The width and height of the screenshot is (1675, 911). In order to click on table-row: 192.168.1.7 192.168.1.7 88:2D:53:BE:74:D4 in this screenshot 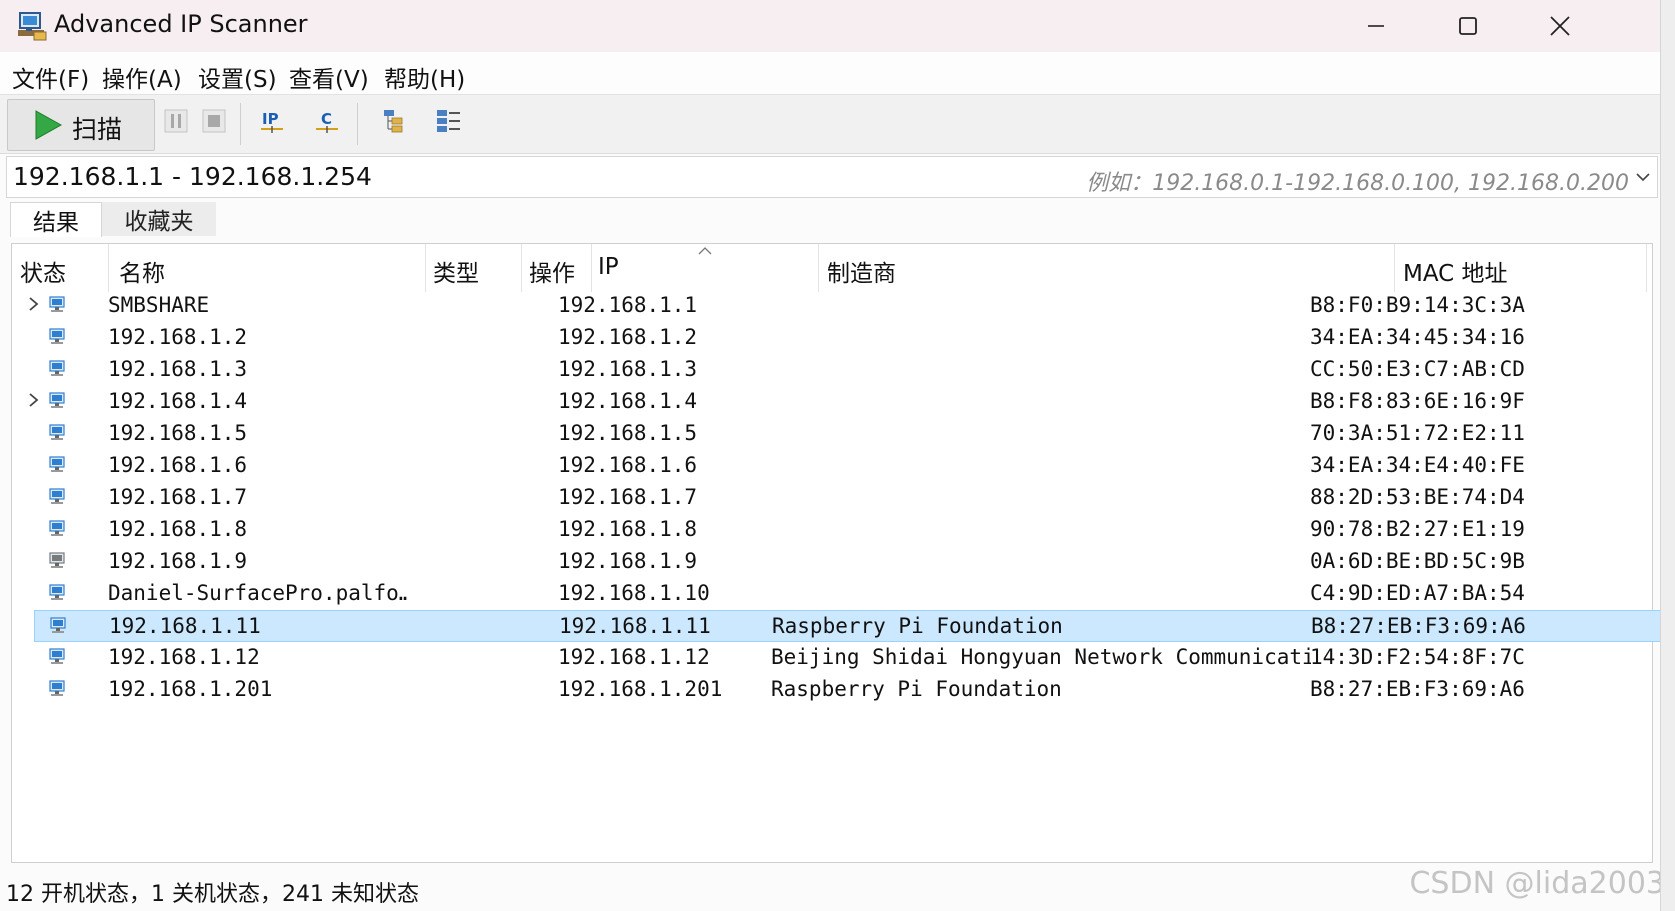, I will do `click(848, 498)`.